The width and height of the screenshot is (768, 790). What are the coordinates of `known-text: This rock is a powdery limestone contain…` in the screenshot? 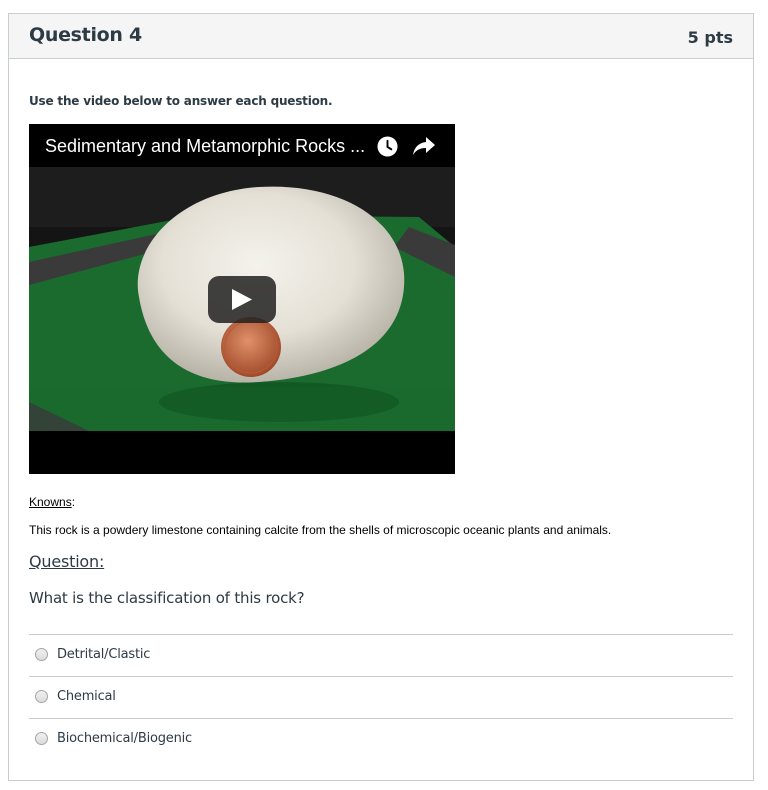 It's located at (320, 530).